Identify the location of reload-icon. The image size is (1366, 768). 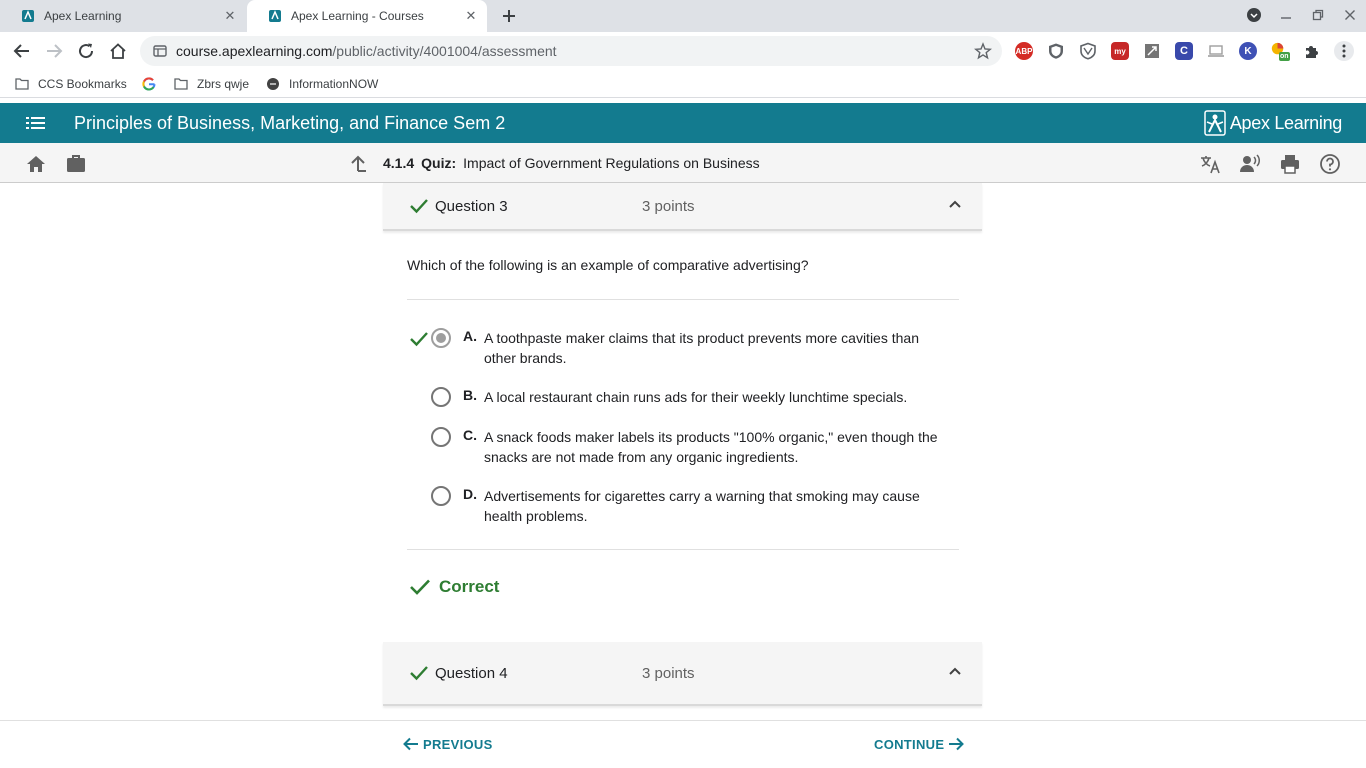
(86, 51).